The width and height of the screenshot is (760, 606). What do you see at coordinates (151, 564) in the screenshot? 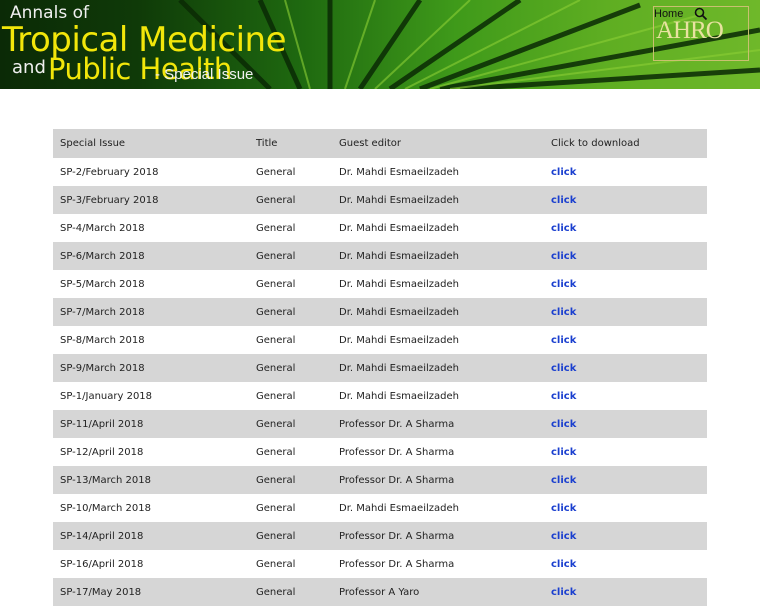
I see `issue-cell: SP-16/April 2018` at bounding box center [151, 564].